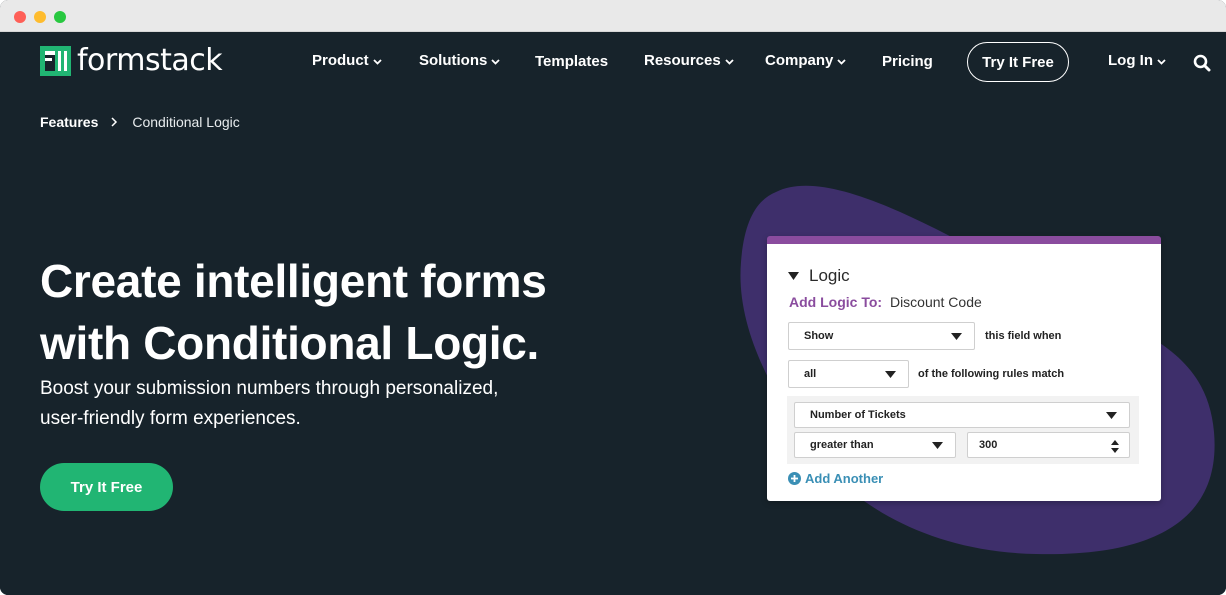 The image size is (1226, 595). I want to click on rule-field-value: Number of Tickets, so click(858, 415).